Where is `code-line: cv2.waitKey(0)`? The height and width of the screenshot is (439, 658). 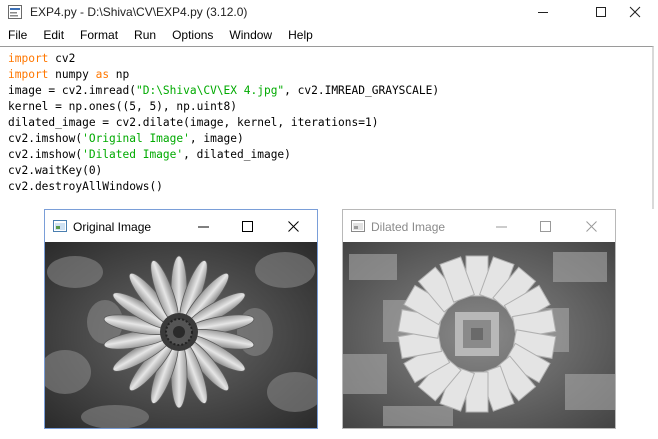
code-line: cv2.waitKey(0) is located at coordinates (55, 170).